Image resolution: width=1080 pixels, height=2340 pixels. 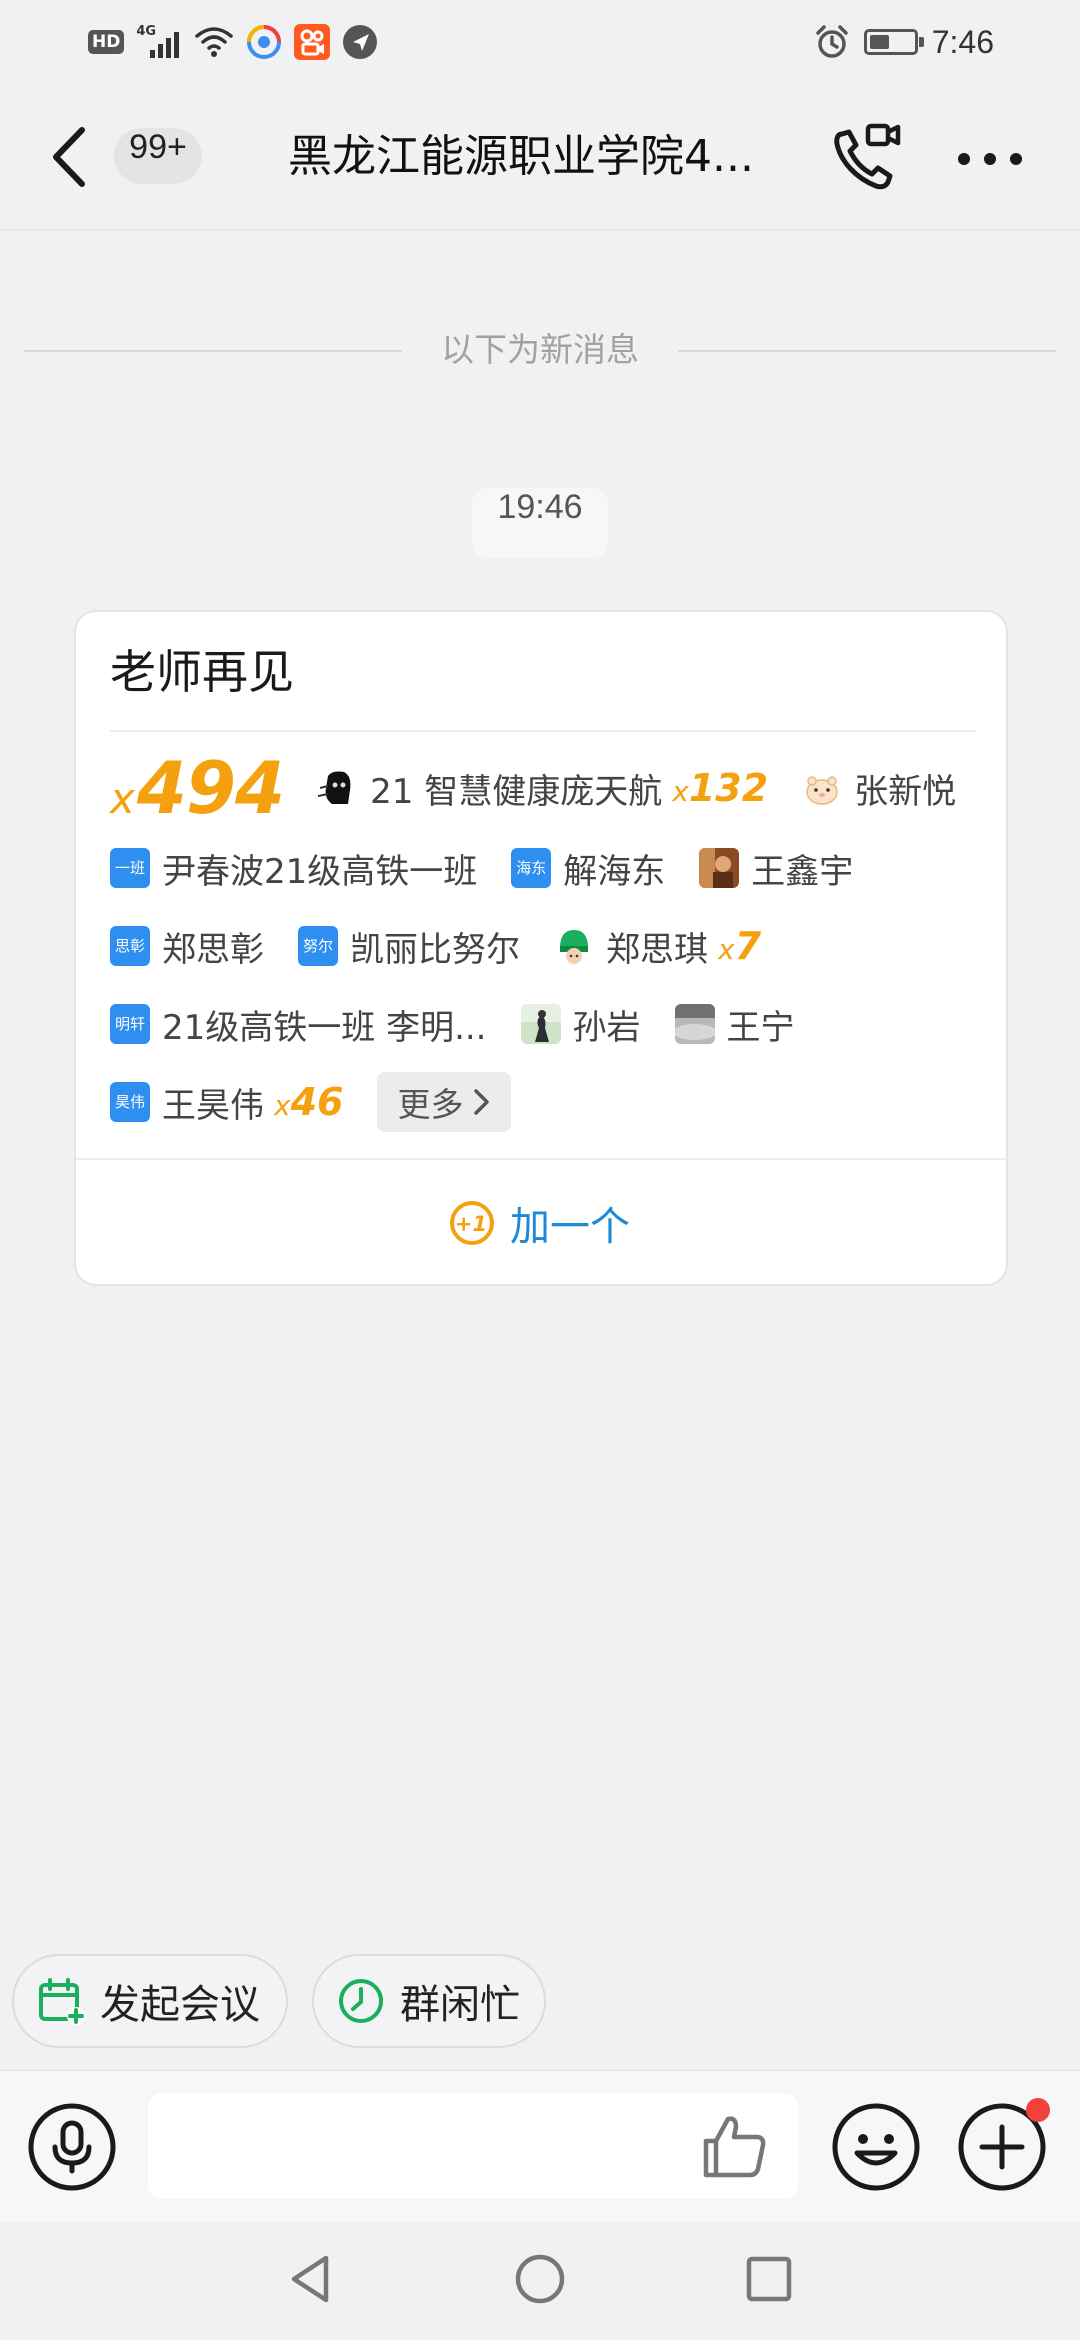 What do you see at coordinates (69, 157) in the screenshot?
I see `back-arrow-icon` at bounding box center [69, 157].